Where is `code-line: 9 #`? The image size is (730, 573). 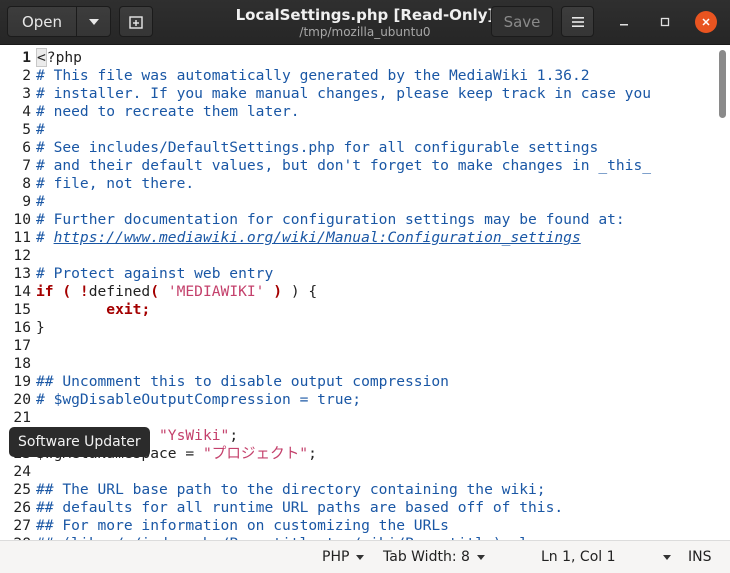 code-line: 9 # is located at coordinates (365, 202).